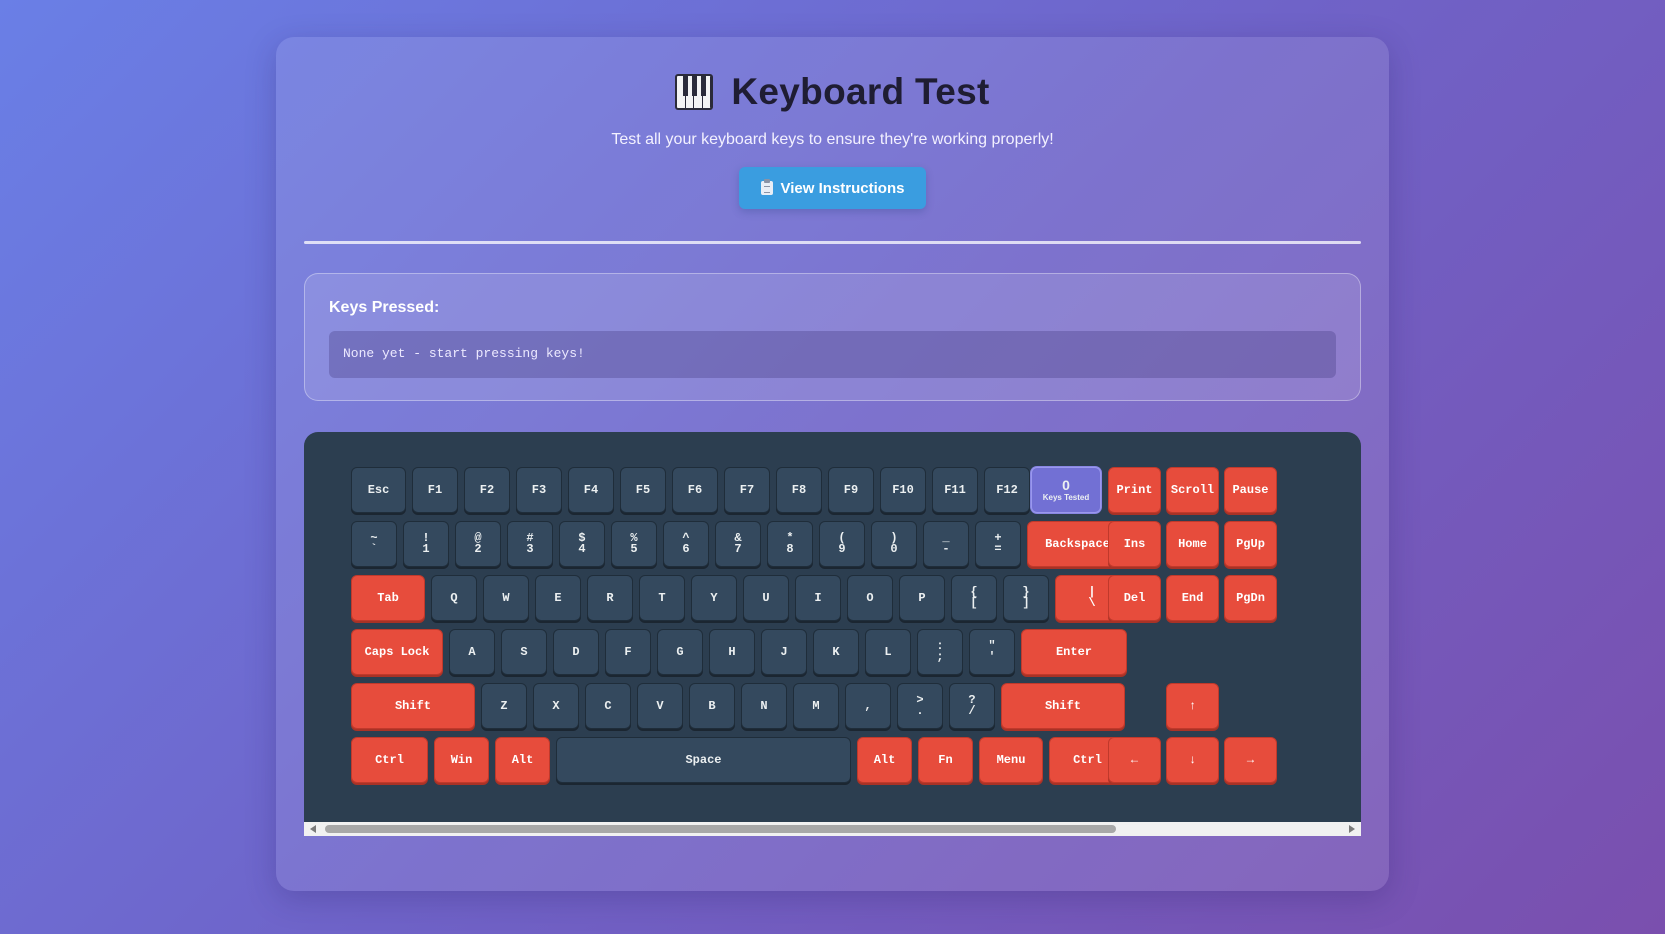 The height and width of the screenshot is (934, 1665). Describe the element at coordinates (695, 490) in the screenshot. I see `key-f6: F6` at that location.